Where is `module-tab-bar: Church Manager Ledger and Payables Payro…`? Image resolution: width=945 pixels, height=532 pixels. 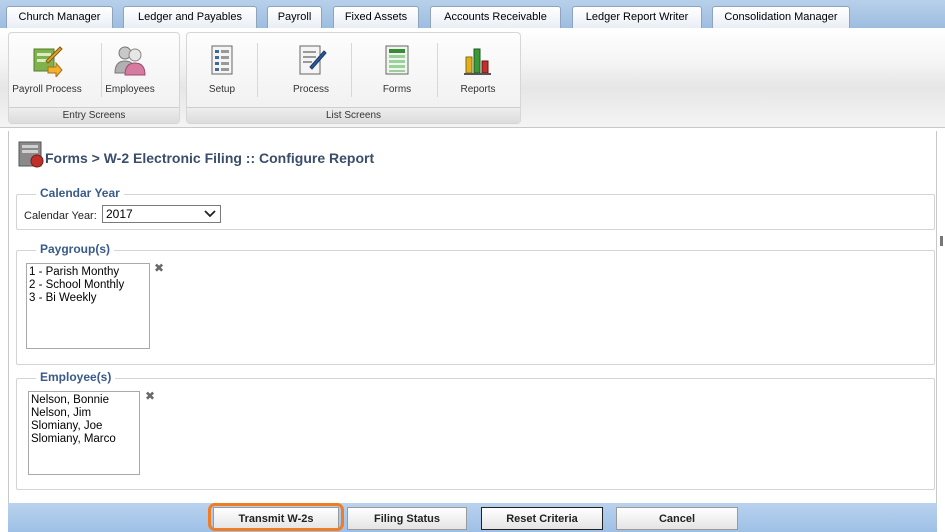
module-tab-bar: Church Manager Ledger and Payables Payro… is located at coordinates (472, 14).